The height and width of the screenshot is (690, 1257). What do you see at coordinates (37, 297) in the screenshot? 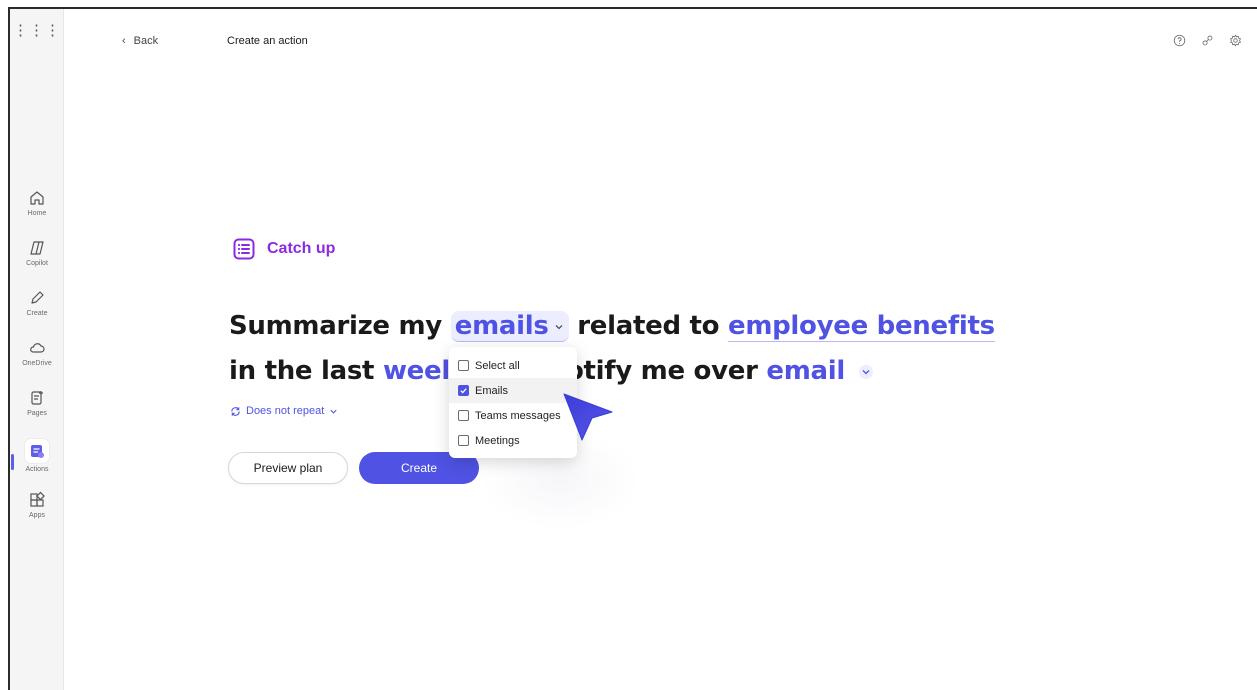
I see `pencil-icon` at bounding box center [37, 297].